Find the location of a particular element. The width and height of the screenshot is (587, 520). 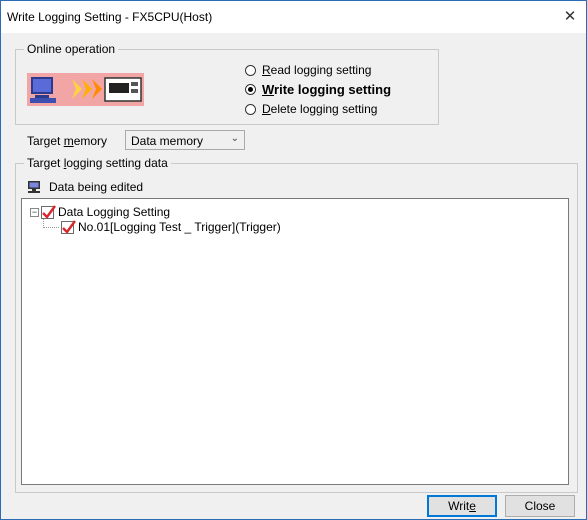

close-button: Close is located at coordinates (540, 506).